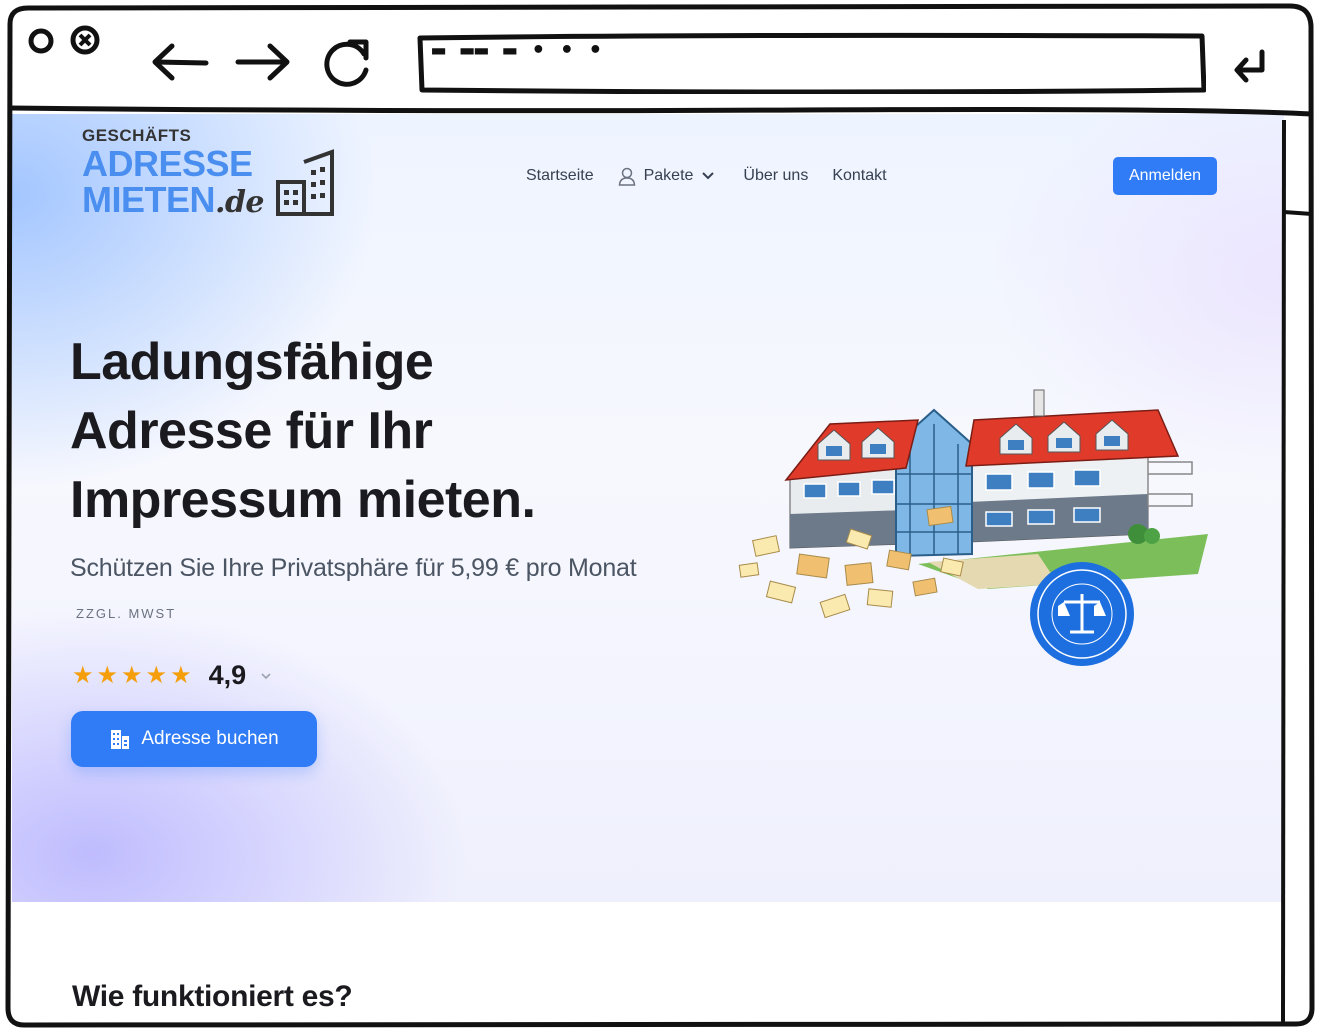  Describe the element at coordinates (775, 176) in the screenshot. I see `nav-ueber-uns: Über uns` at that location.